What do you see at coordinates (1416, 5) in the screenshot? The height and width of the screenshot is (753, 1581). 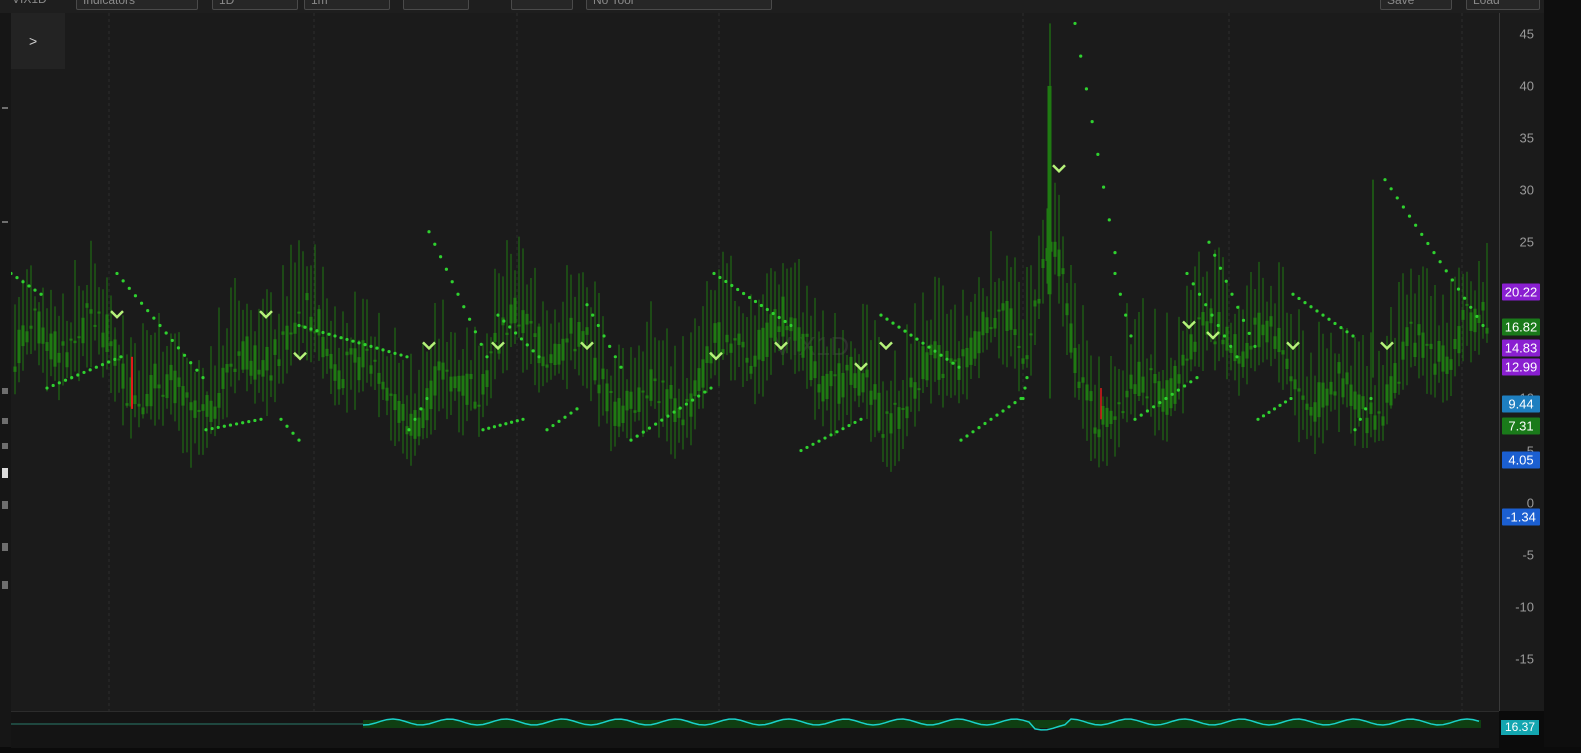 I see `save-button: Save` at bounding box center [1416, 5].